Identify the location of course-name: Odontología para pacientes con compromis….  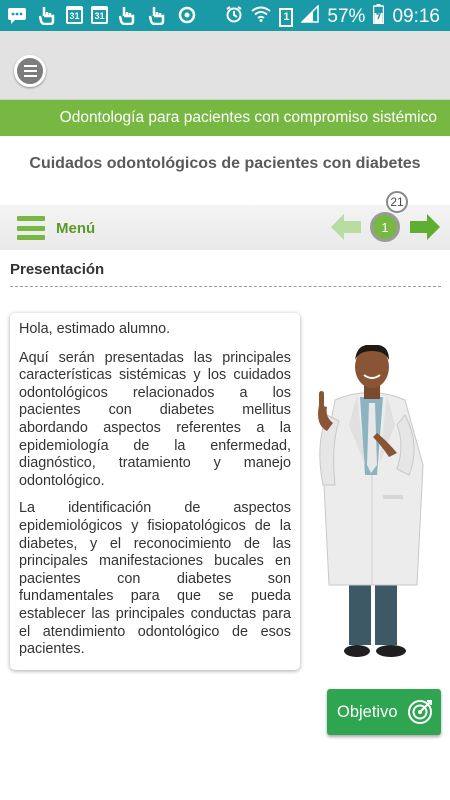
(248, 117).